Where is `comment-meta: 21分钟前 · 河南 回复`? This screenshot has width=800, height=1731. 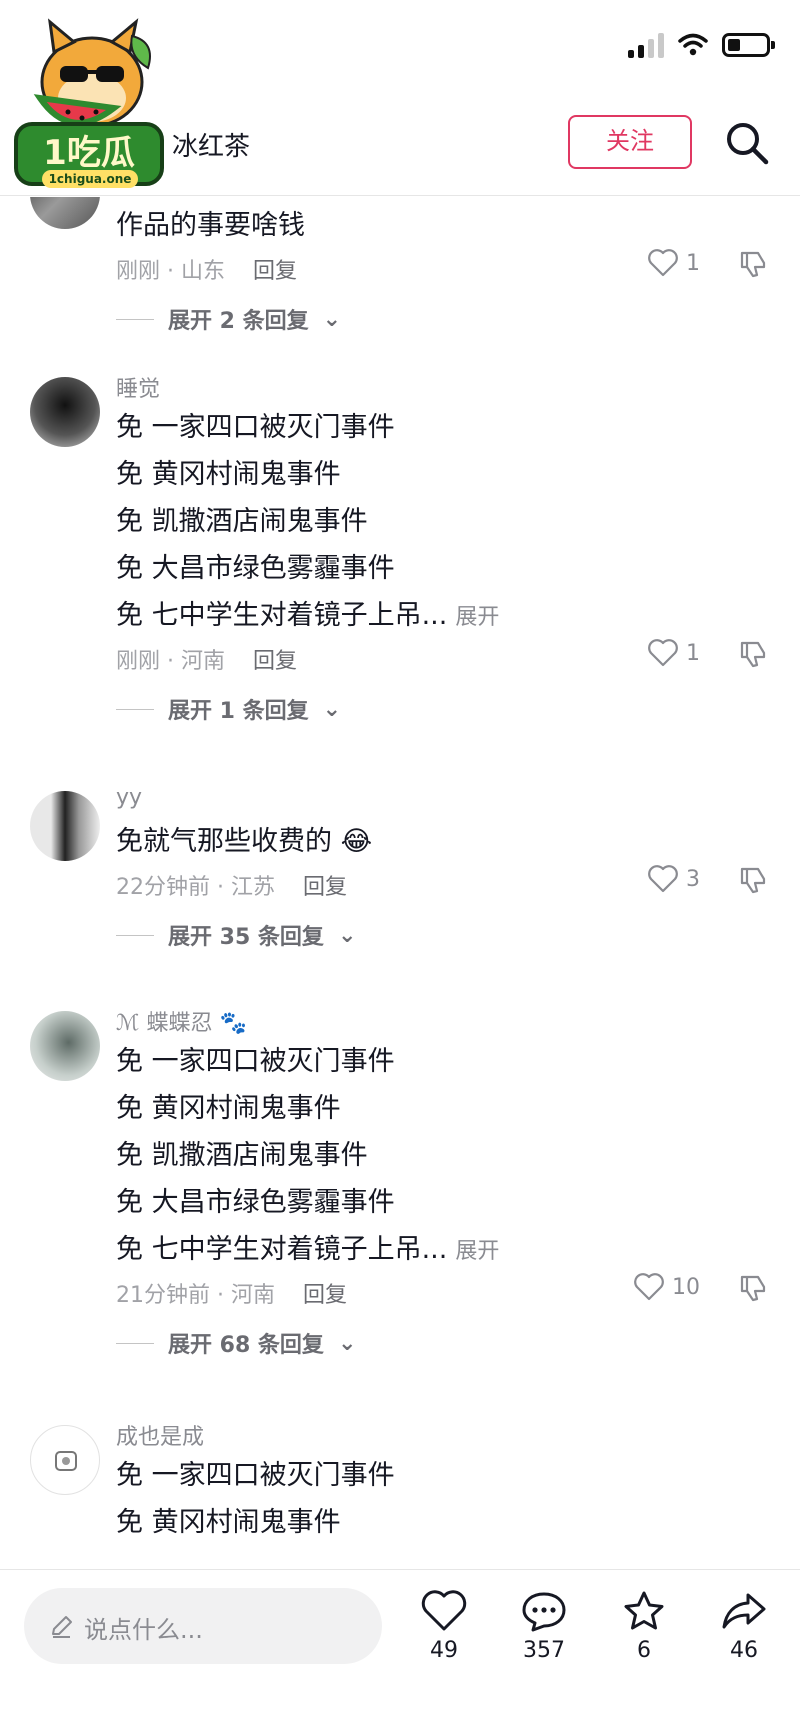
comment-meta: 21分钟前 · 河南 回复 is located at coordinates (231, 1293).